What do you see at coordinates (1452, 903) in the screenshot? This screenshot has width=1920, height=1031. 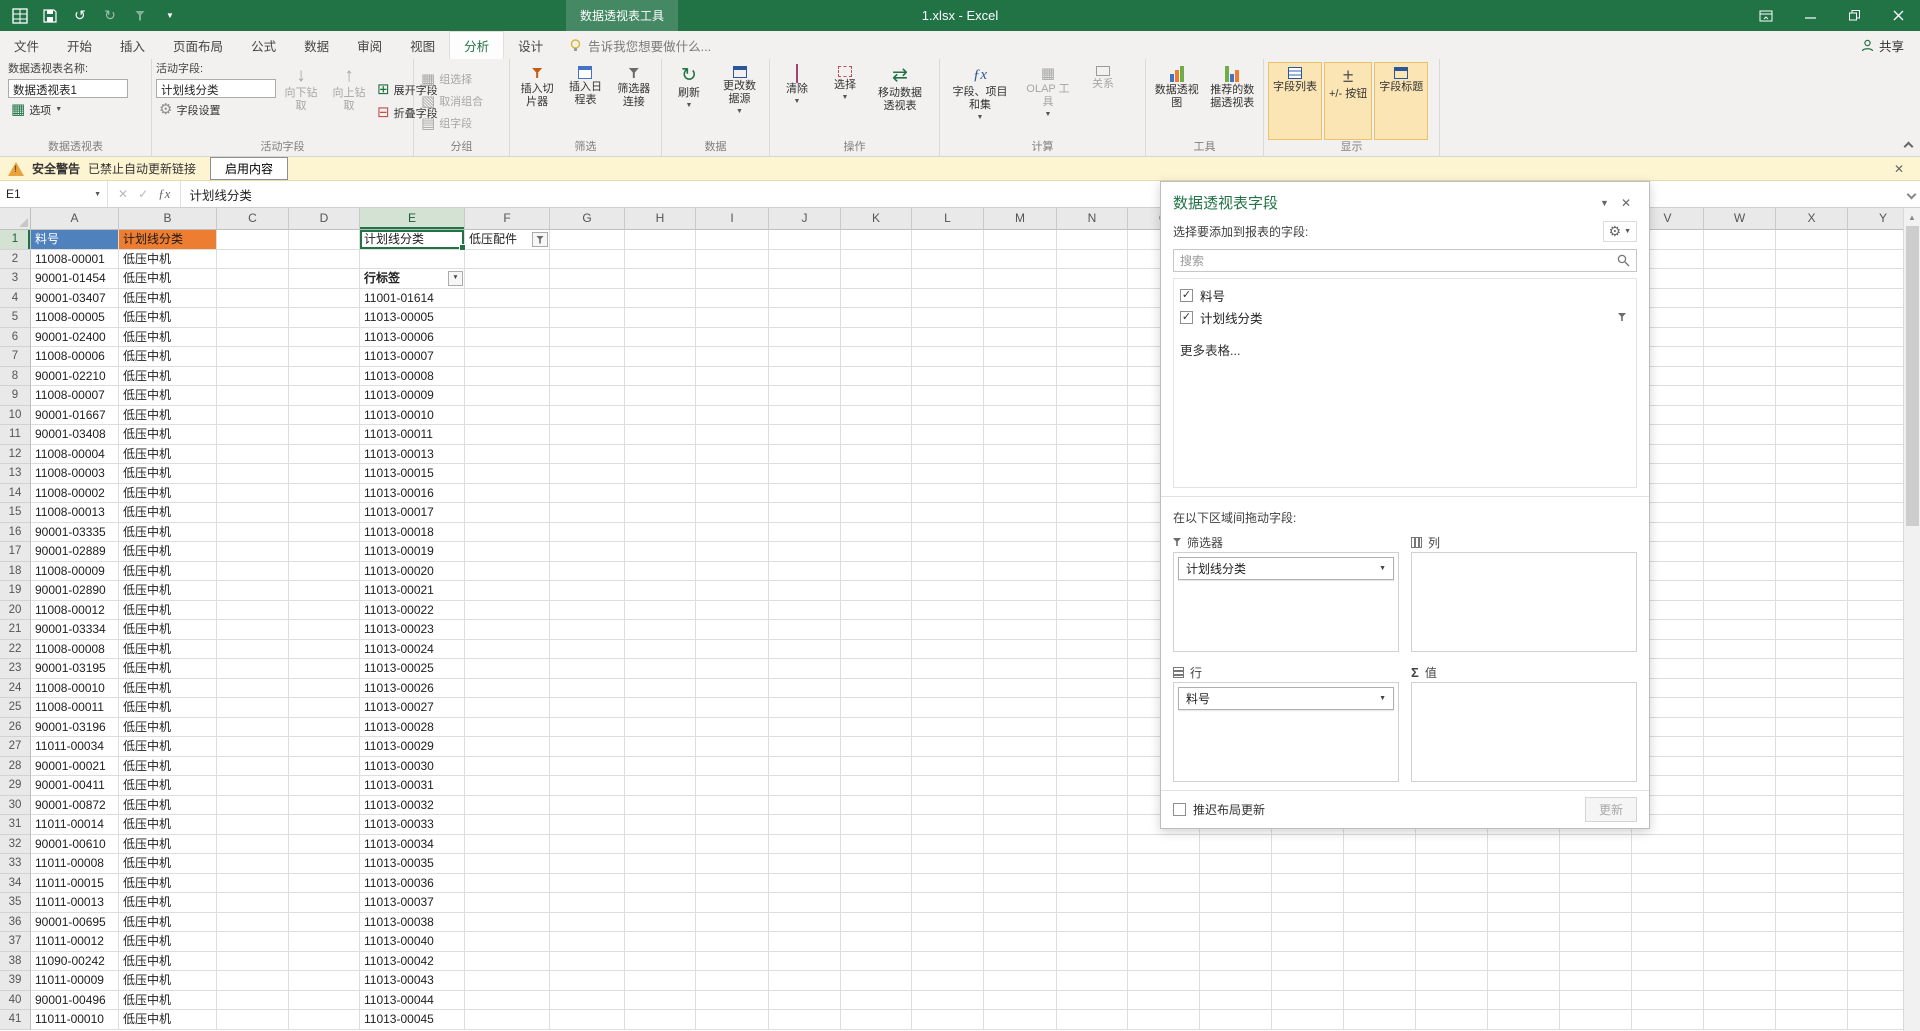 I see `cell-S35` at bounding box center [1452, 903].